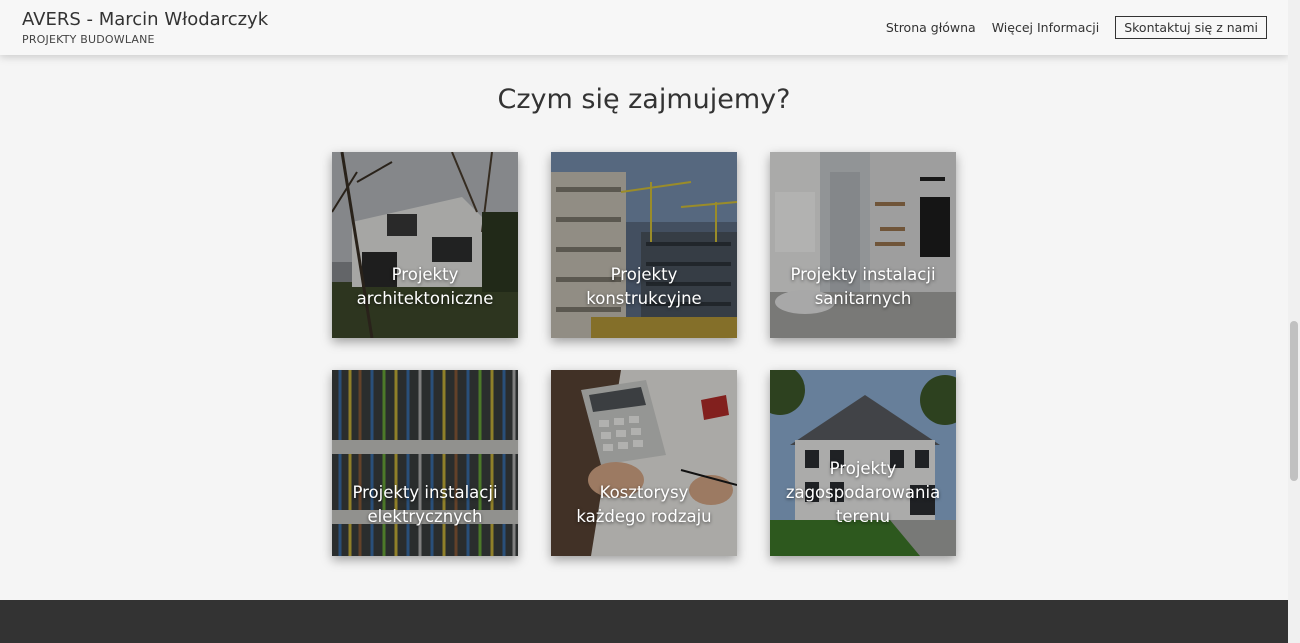 Image resolution: width=1300 pixels, height=643 pixels. What do you see at coordinates (425, 463) in the screenshot?
I see `tile-electrical-projects: Projekty instalacji elektrycznych` at bounding box center [425, 463].